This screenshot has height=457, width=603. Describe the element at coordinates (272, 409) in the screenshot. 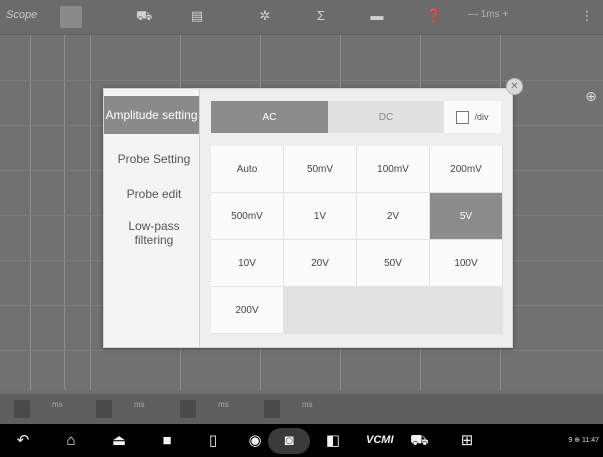

I see `channel-d-button` at that location.